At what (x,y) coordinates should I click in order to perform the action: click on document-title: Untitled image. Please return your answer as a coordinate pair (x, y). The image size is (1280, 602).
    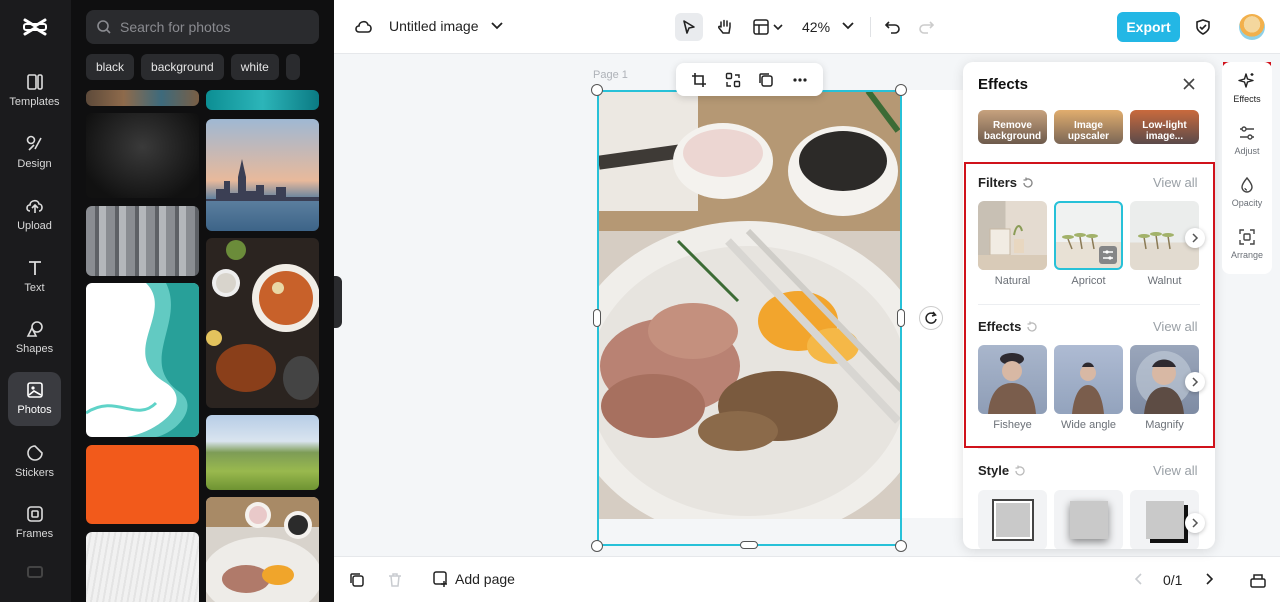
    Looking at the image, I should click on (434, 26).